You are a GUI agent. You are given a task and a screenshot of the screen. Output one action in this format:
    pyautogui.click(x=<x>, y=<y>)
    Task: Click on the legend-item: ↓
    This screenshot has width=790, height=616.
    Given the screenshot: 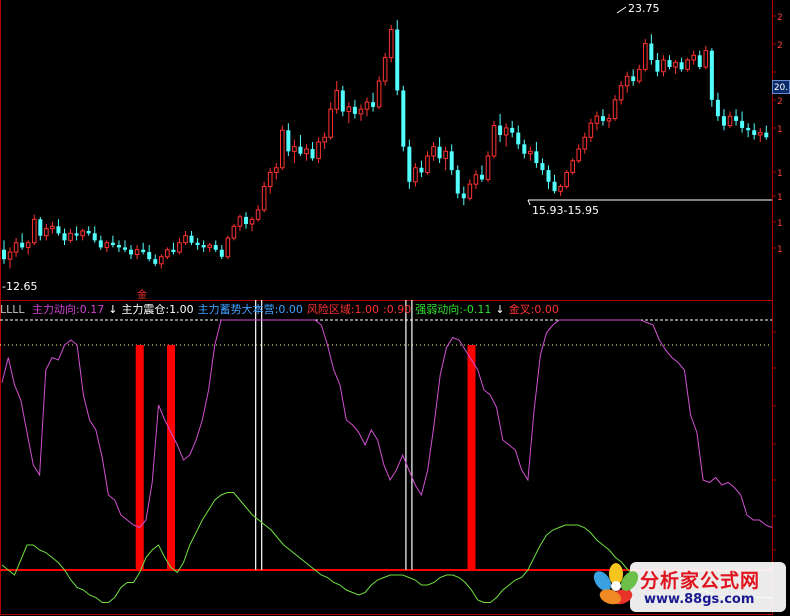 What is the action you would take?
    pyautogui.click(x=113, y=309)
    